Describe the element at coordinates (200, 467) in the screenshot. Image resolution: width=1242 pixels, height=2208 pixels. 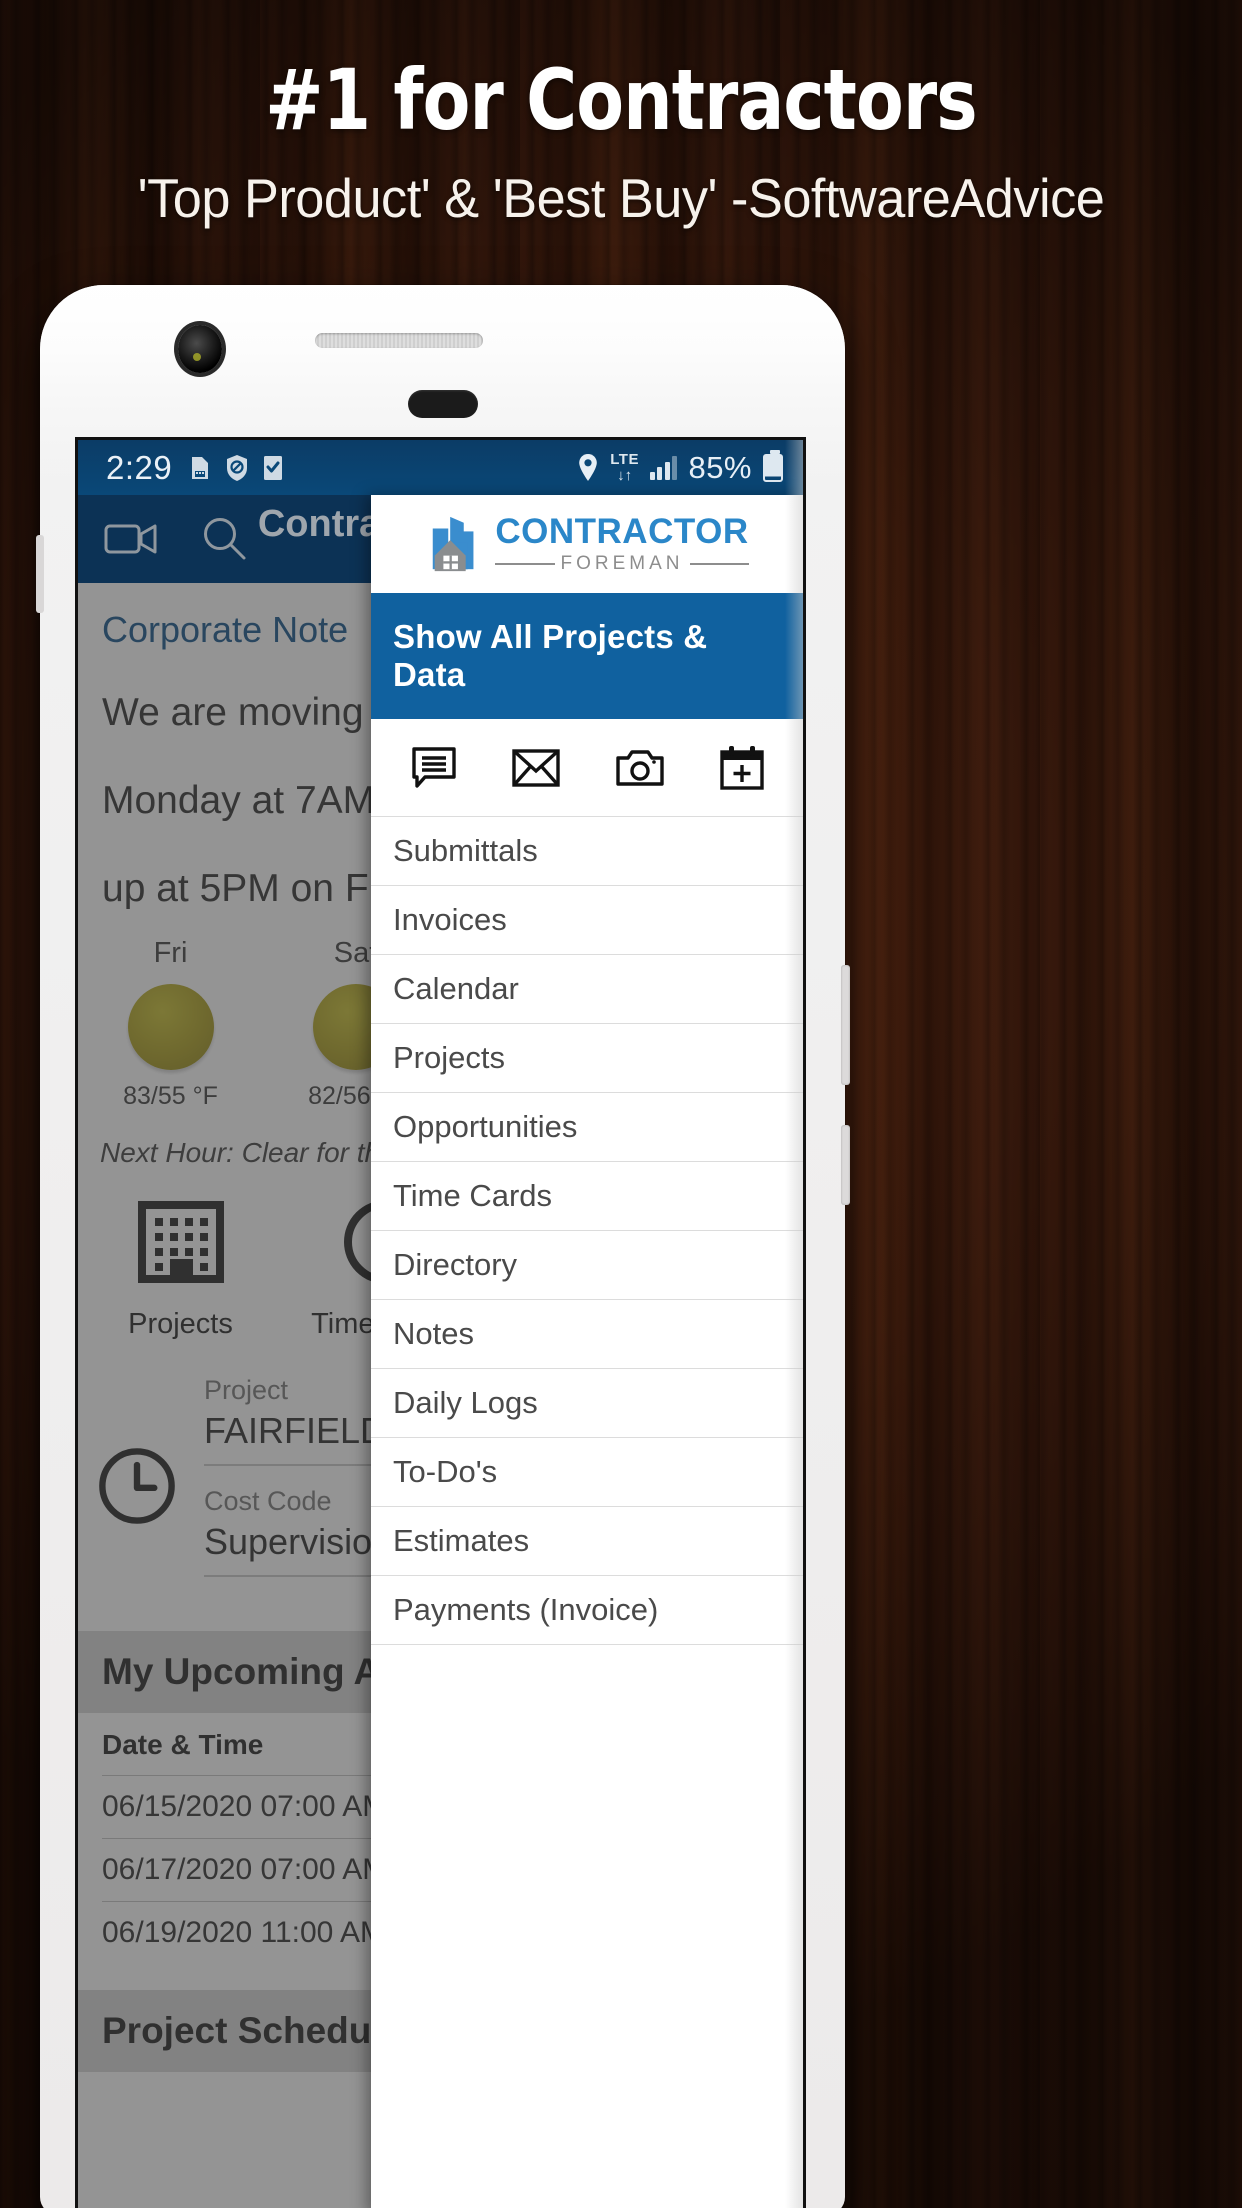
I see `sd-card-icon` at that location.